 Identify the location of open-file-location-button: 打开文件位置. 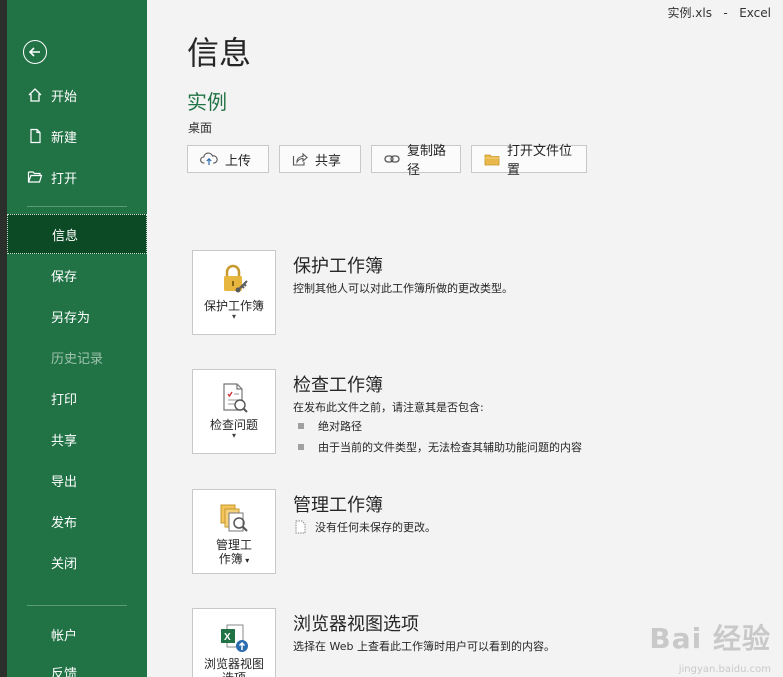
(529, 161).